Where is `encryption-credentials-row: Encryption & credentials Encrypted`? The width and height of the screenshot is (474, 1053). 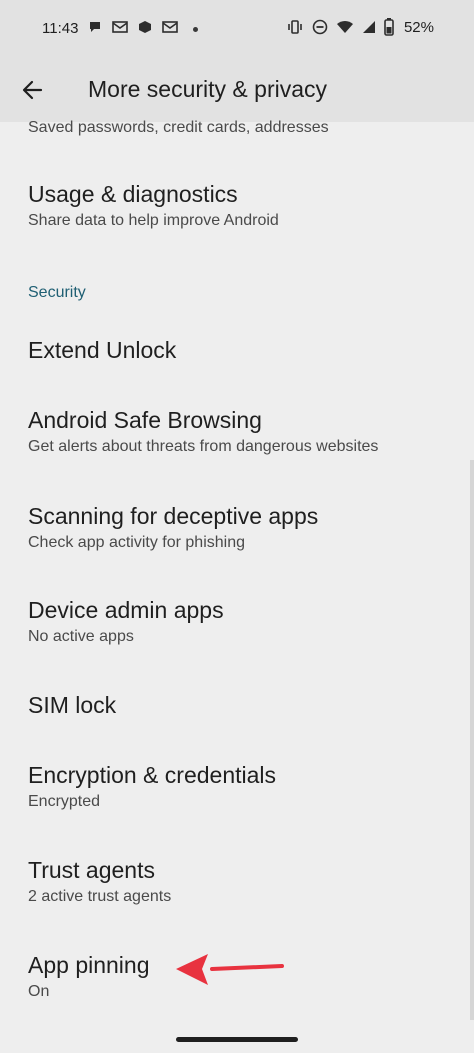 encryption-credentials-row: Encryption & credentials Encrypted is located at coordinates (238, 787).